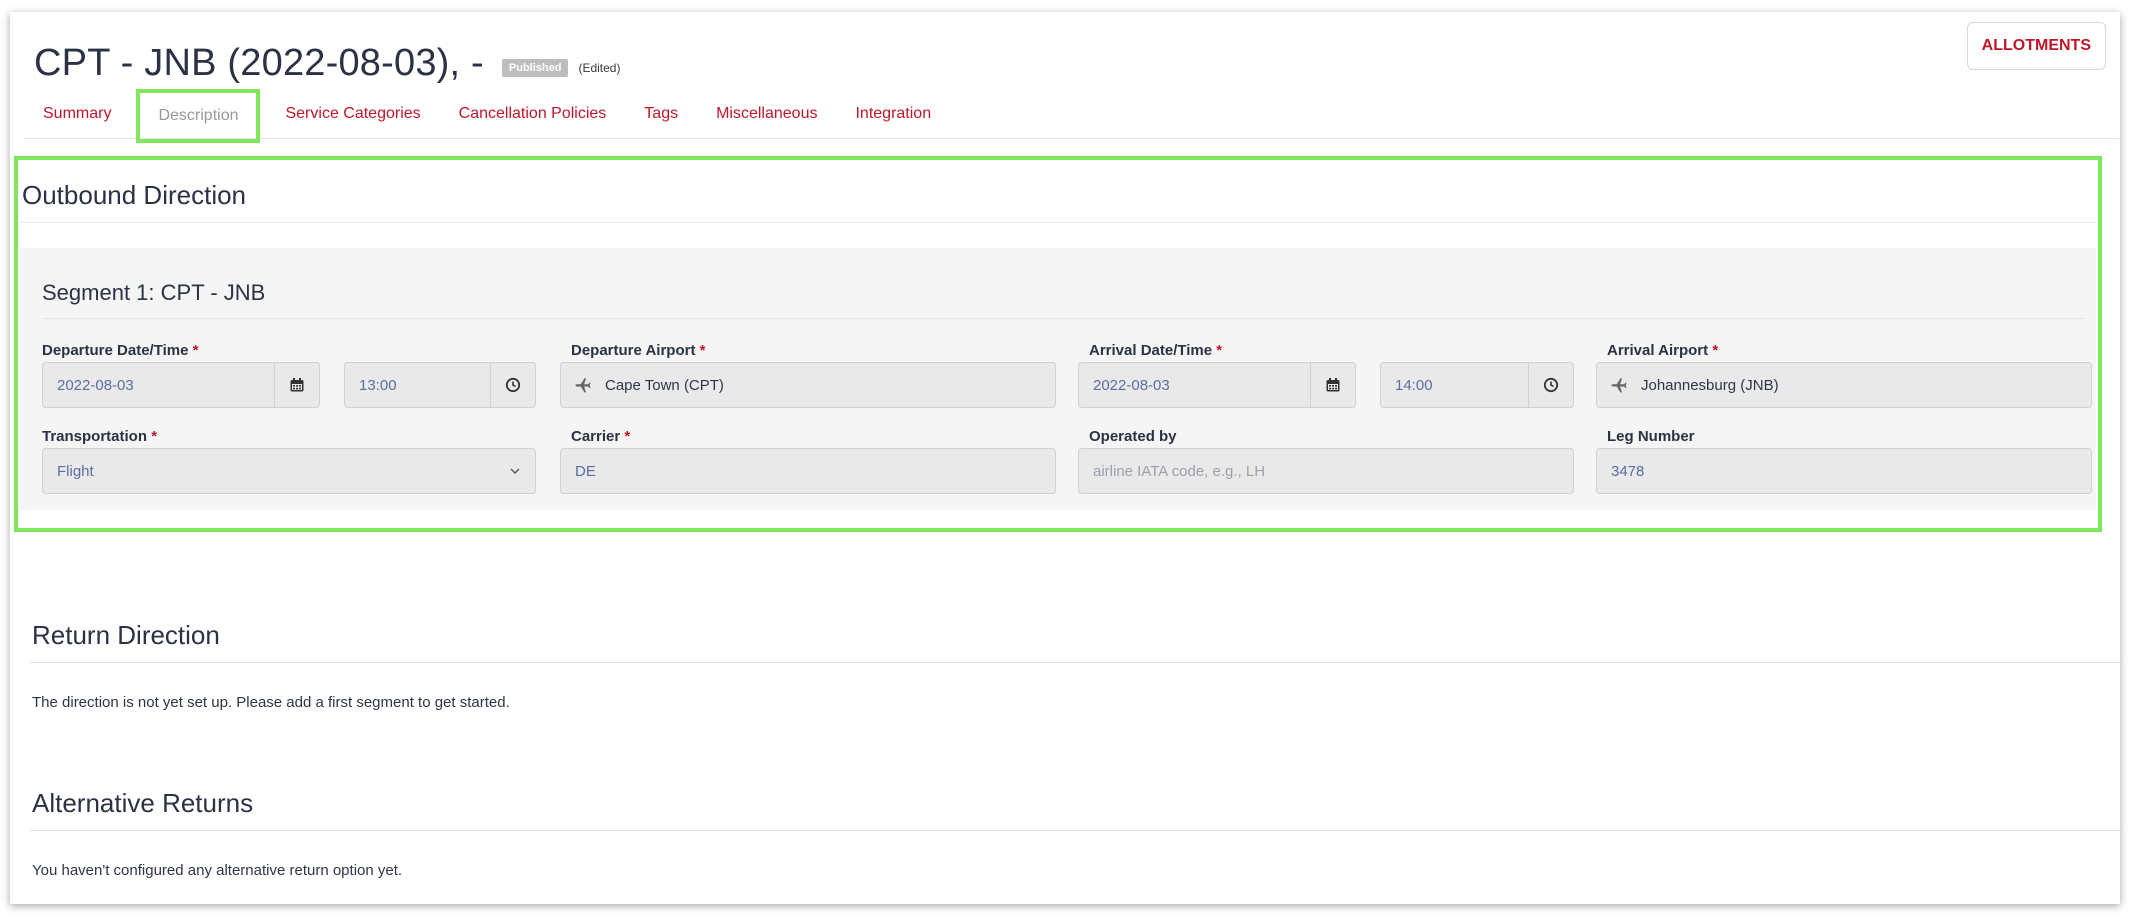 The image size is (2134, 918). Describe the element at coordinates (766, 114) in the screenshot. I see `tab-miscellaneous: Miscellaneous` at that location.